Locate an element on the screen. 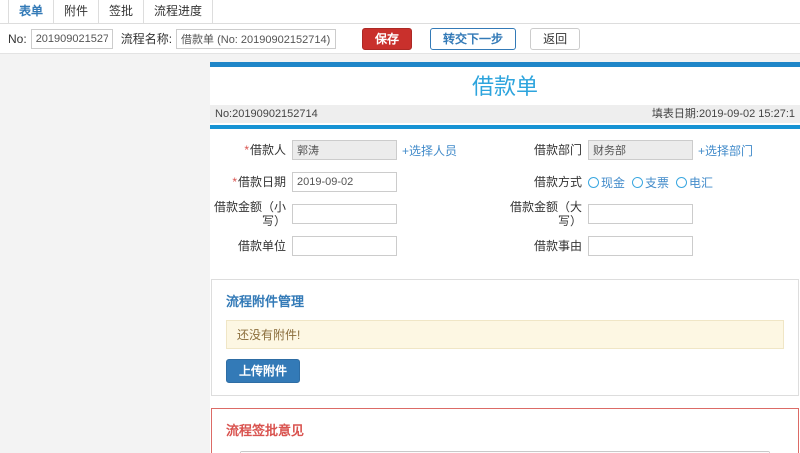  toolbar: No: 流程名称: 保存 转交下一步 返回 is located at coordinates (400, 39).